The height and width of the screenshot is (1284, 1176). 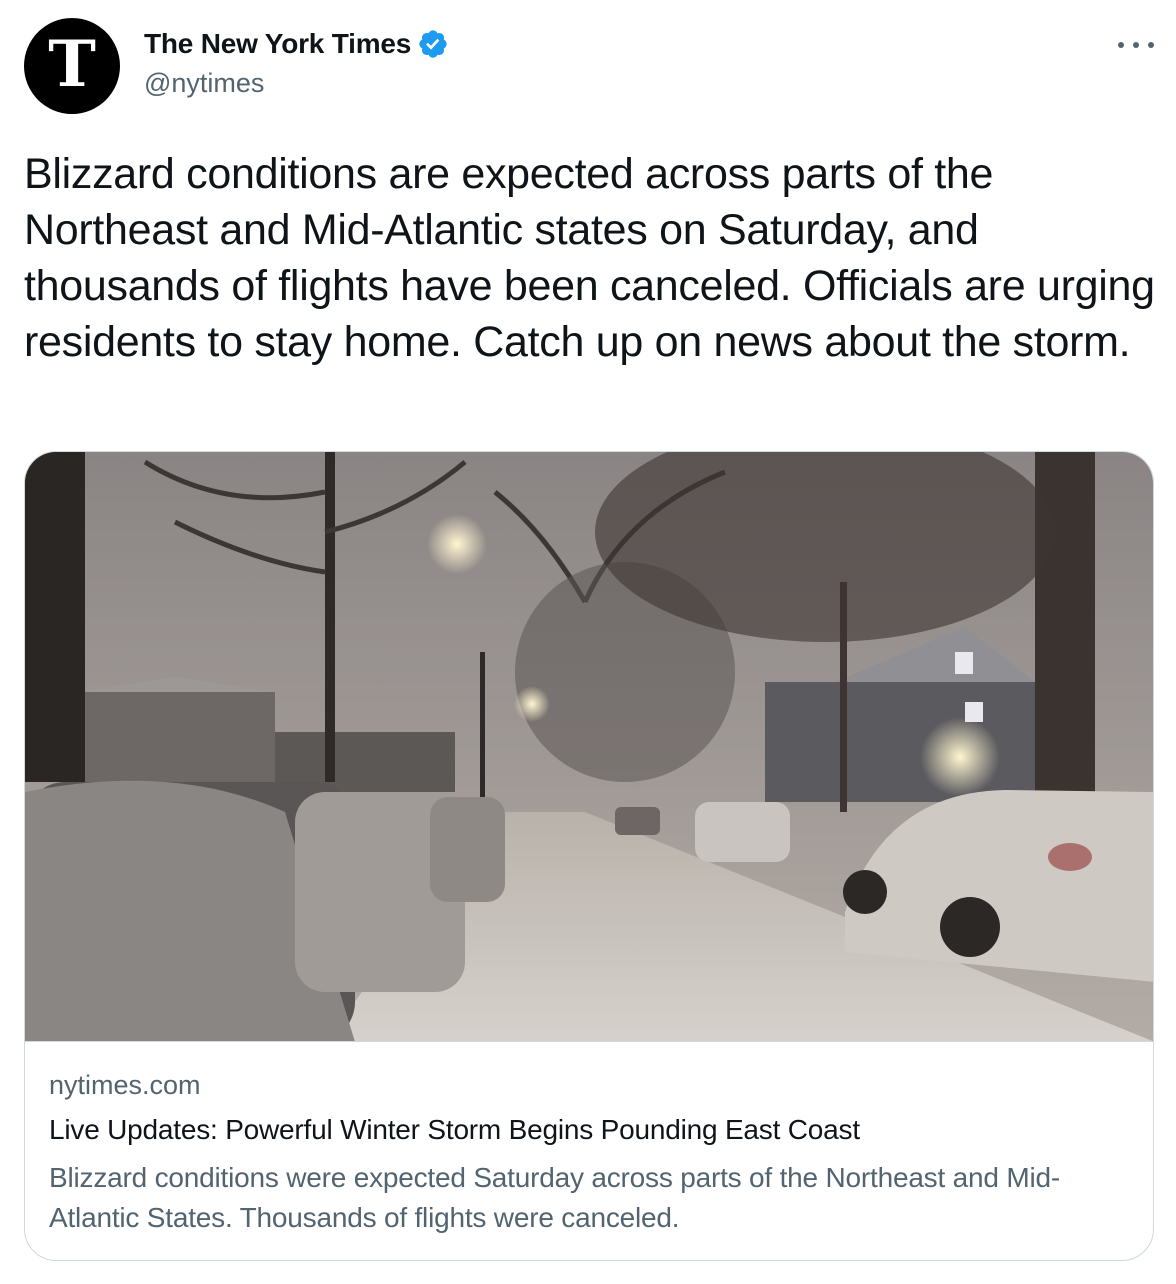 What do you see at coordinates (433, 44) in the screenshot?
I see `verified-badge-icon` at bounding box center [433, 44].